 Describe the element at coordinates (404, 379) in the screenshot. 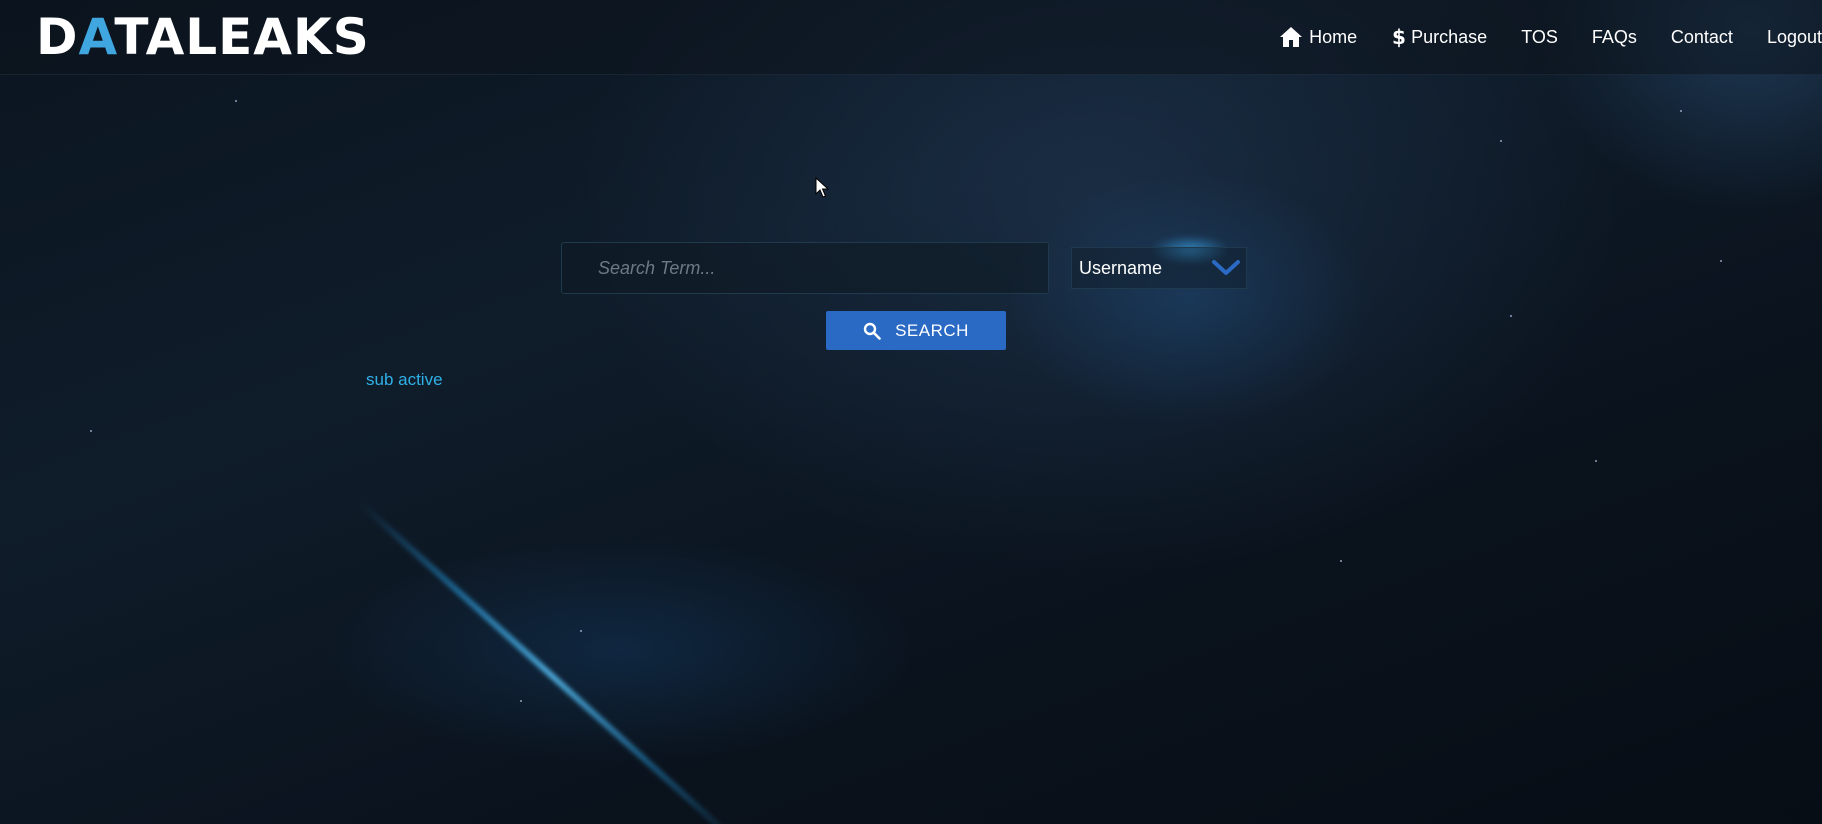

I see `subscription-status: sub active` at that location.